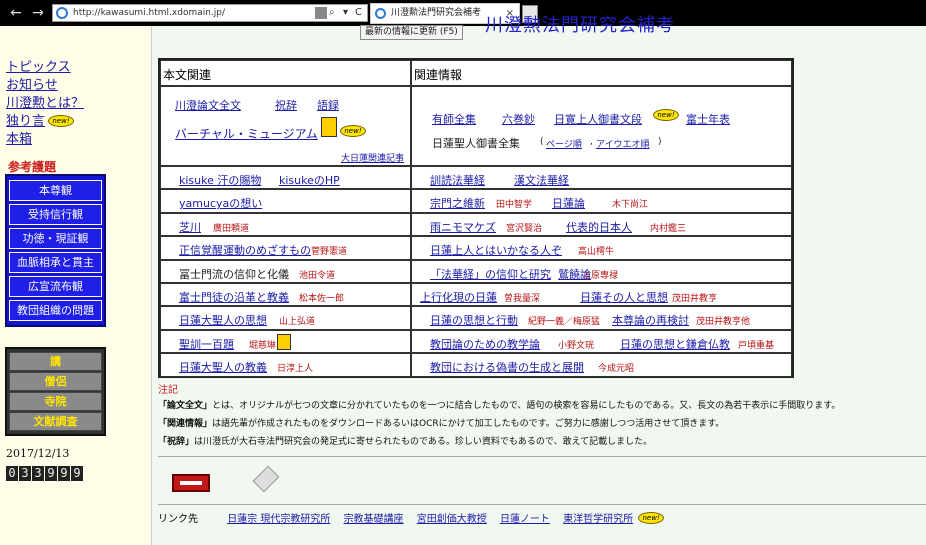 Image resolution: width=926 pixels, height=545 pixels. Describe the element at coordinates (490, 274) in the screenshot. I see `table-link: 「法華経」の信仰と研究` at that location.